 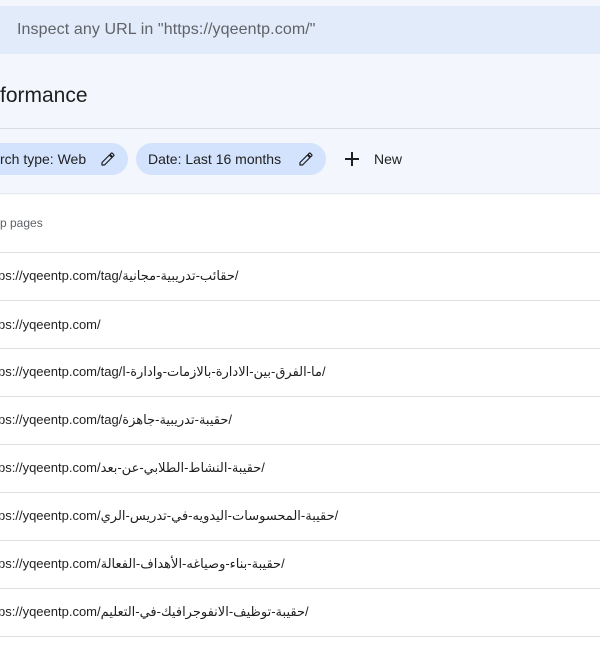 I want to click on section-divider, so click(x=300, y=194).